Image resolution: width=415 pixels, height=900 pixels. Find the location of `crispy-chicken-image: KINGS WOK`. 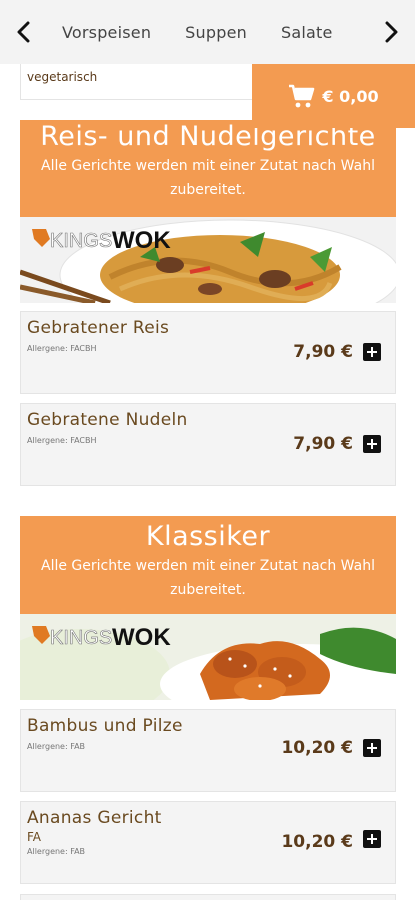

crispy-chicken-image: KINGS WOK is located at coordinates (208, 657).